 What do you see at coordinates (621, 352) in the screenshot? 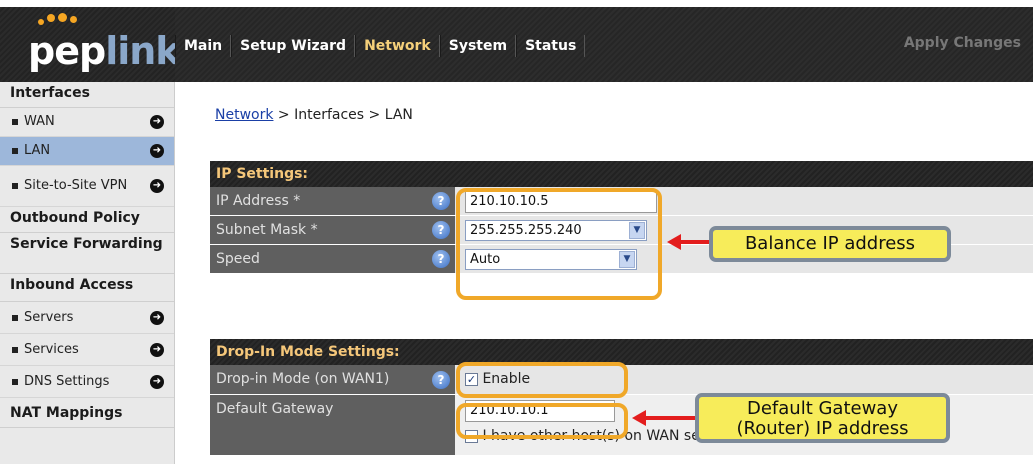
I see `dropin-settings-title: Drop-In Mode Settings:` at bounding box center [621, 352].